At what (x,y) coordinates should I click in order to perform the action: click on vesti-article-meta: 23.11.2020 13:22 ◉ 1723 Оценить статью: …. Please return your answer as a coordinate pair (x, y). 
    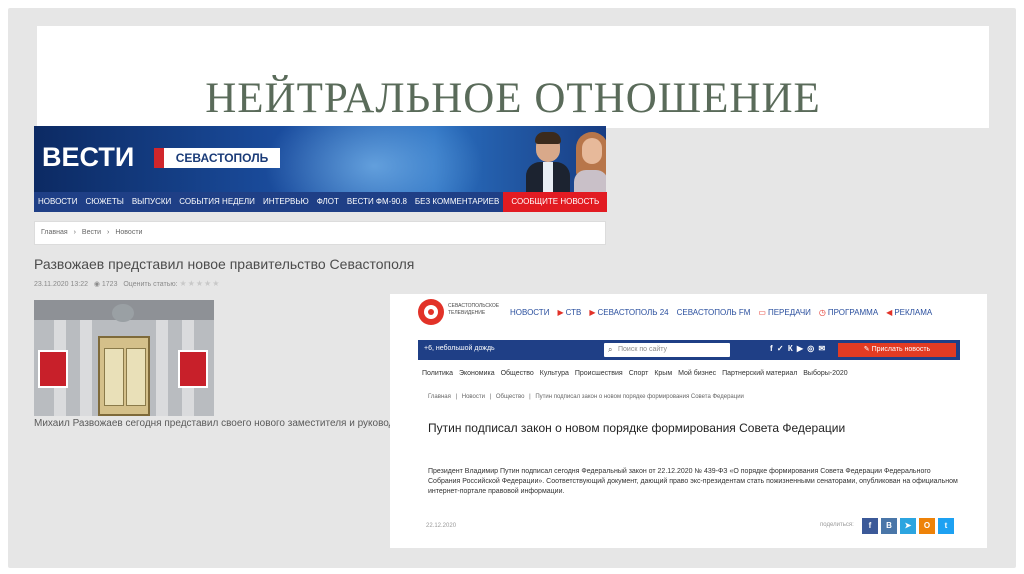
    Looking at the image, I should click on (127, 283).